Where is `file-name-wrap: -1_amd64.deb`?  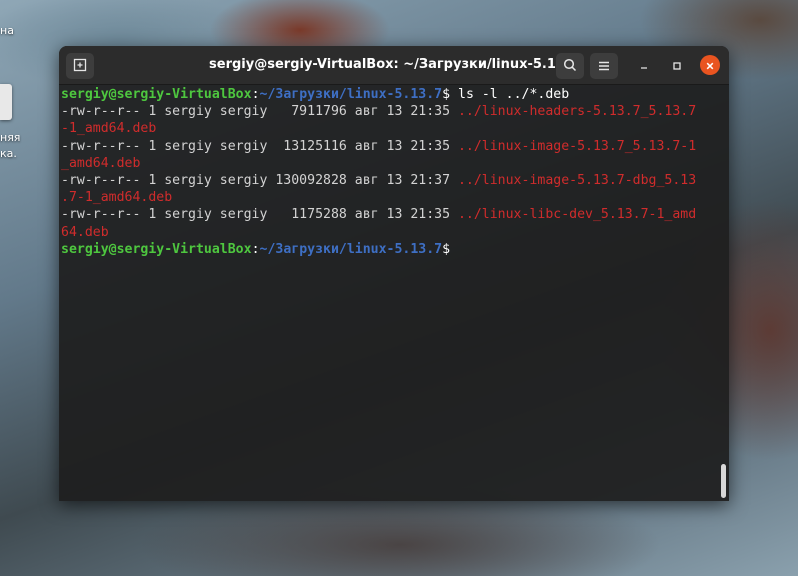 file-name-wrap: -1_amd64.deb is located at coordinates (109, 129).